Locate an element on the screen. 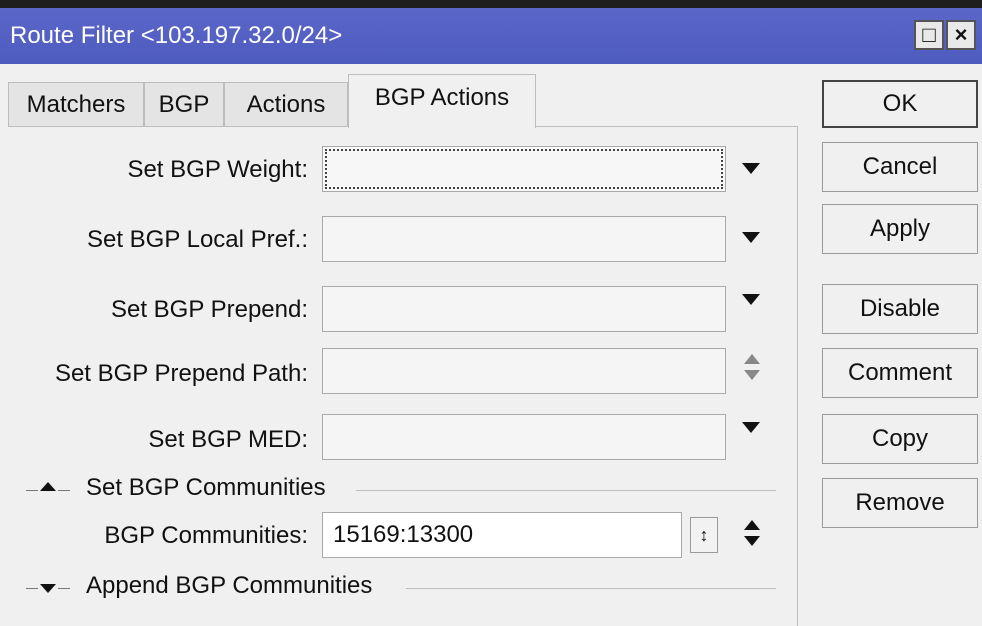 Image resolution: width=982 pixels, height=626 pixels. append-bgp-communities-section-title: Append BGP Communities is located at coordinates (229, 586).